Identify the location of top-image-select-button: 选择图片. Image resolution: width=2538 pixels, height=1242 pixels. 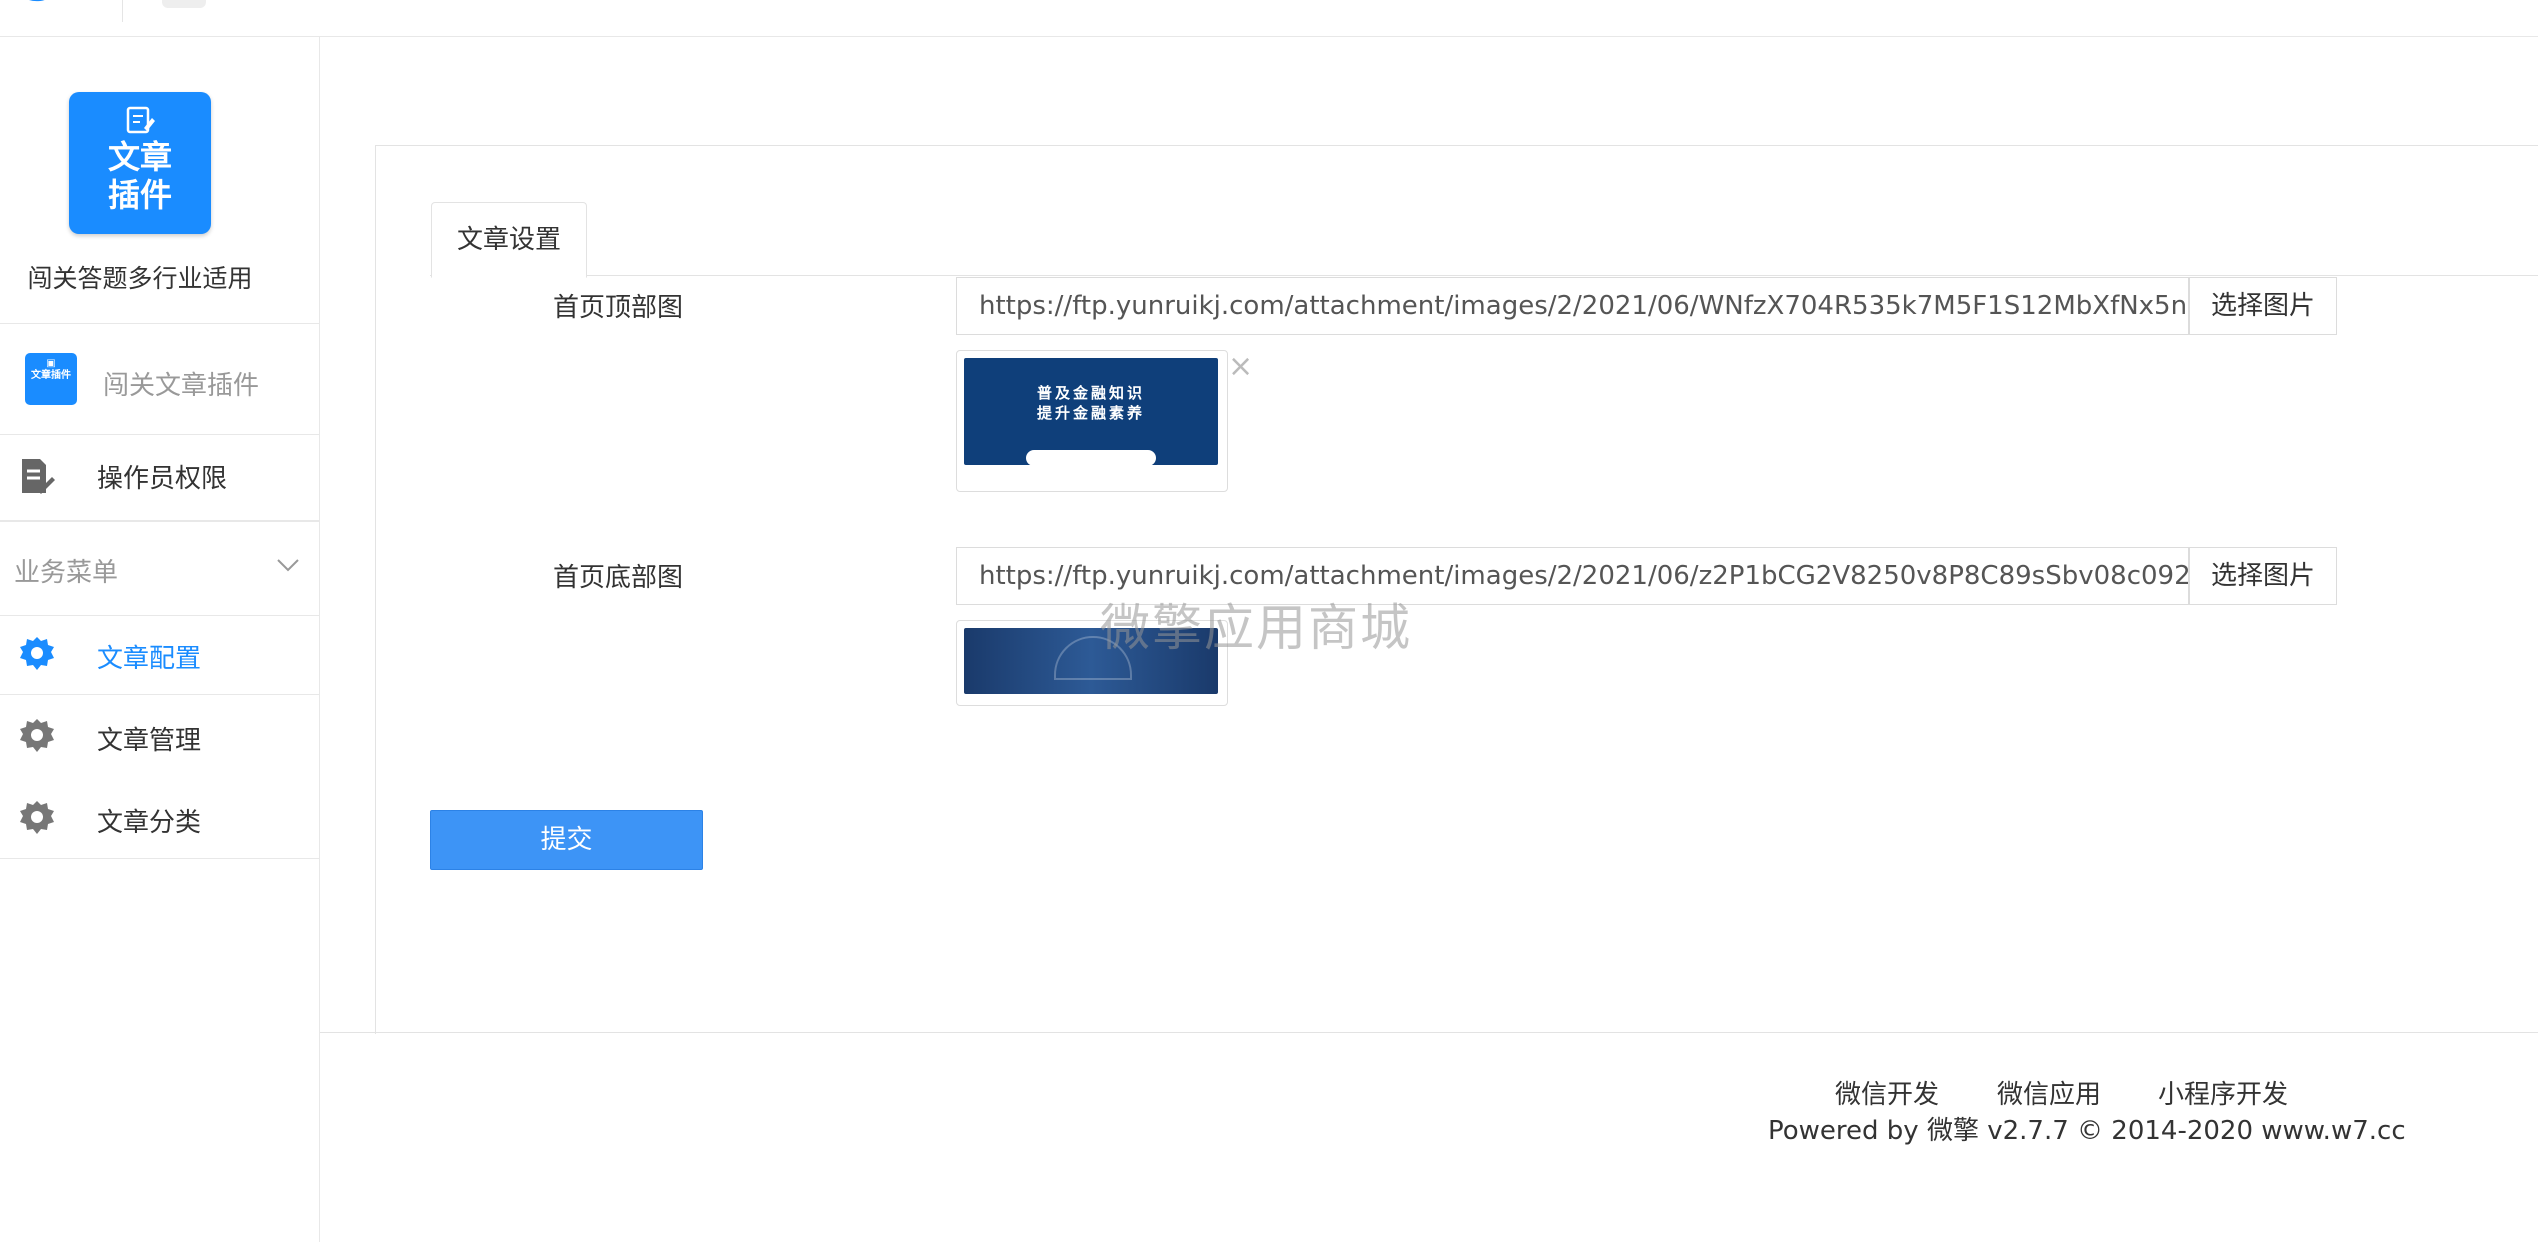
(2263, 306).